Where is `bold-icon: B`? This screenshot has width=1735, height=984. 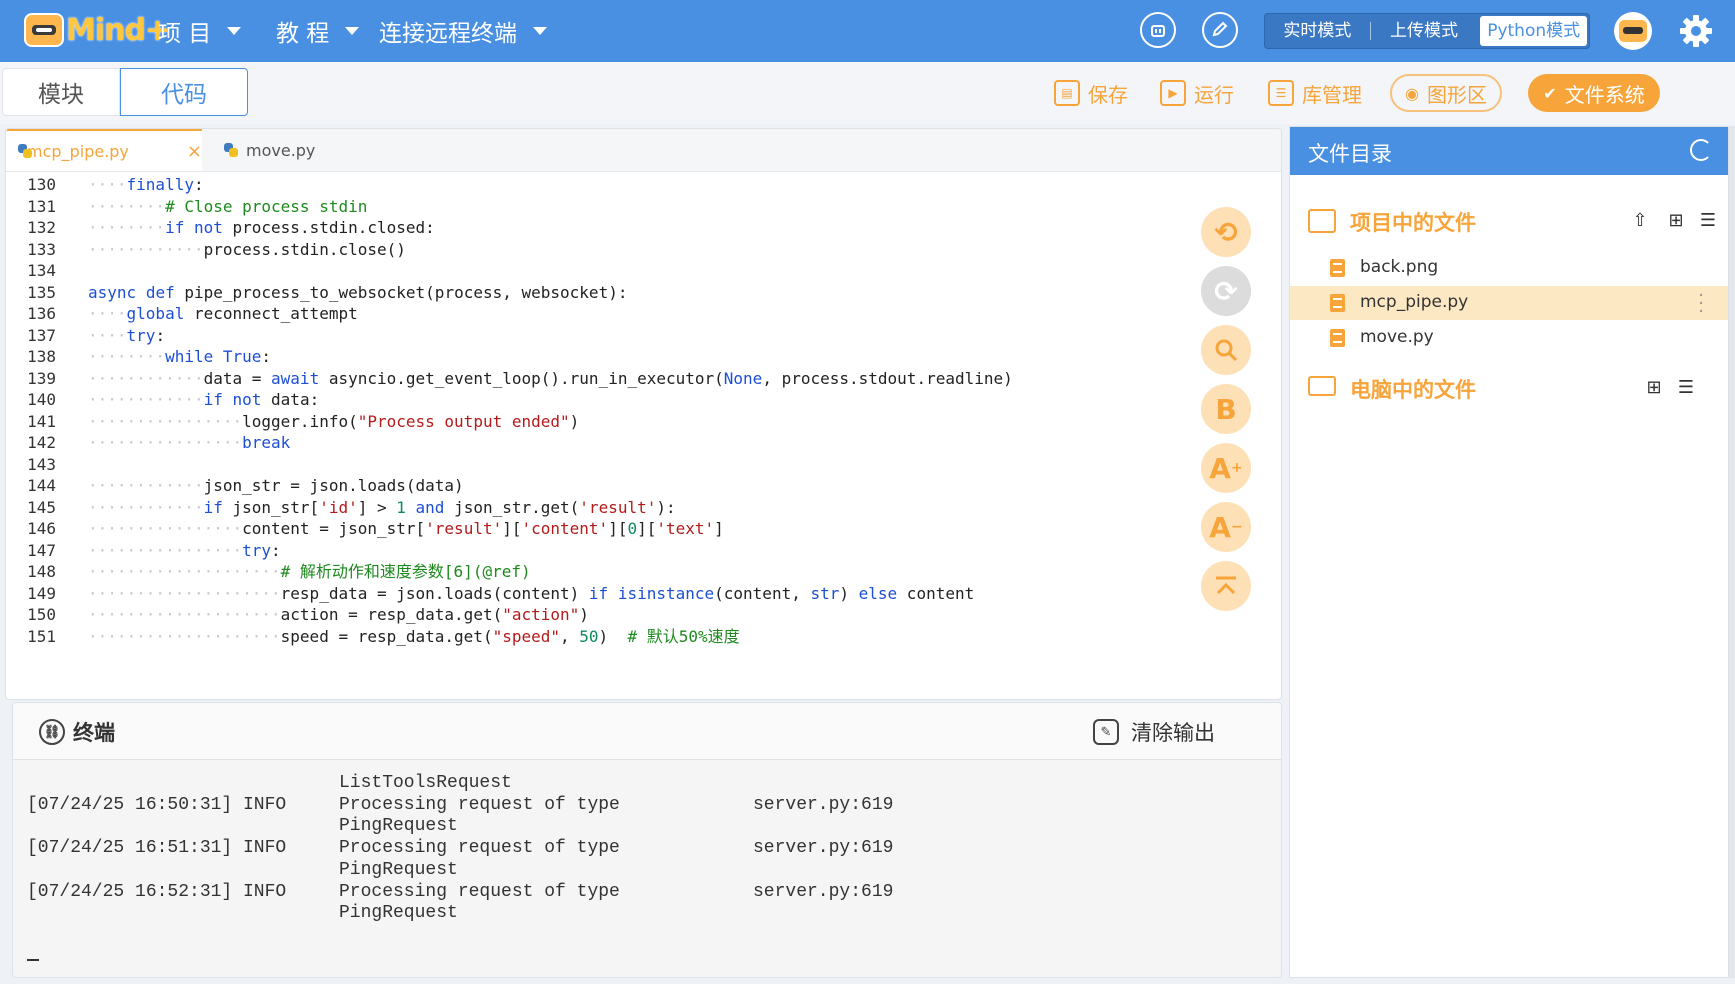
bold-icon: B is located at coordinates (1226, 409).